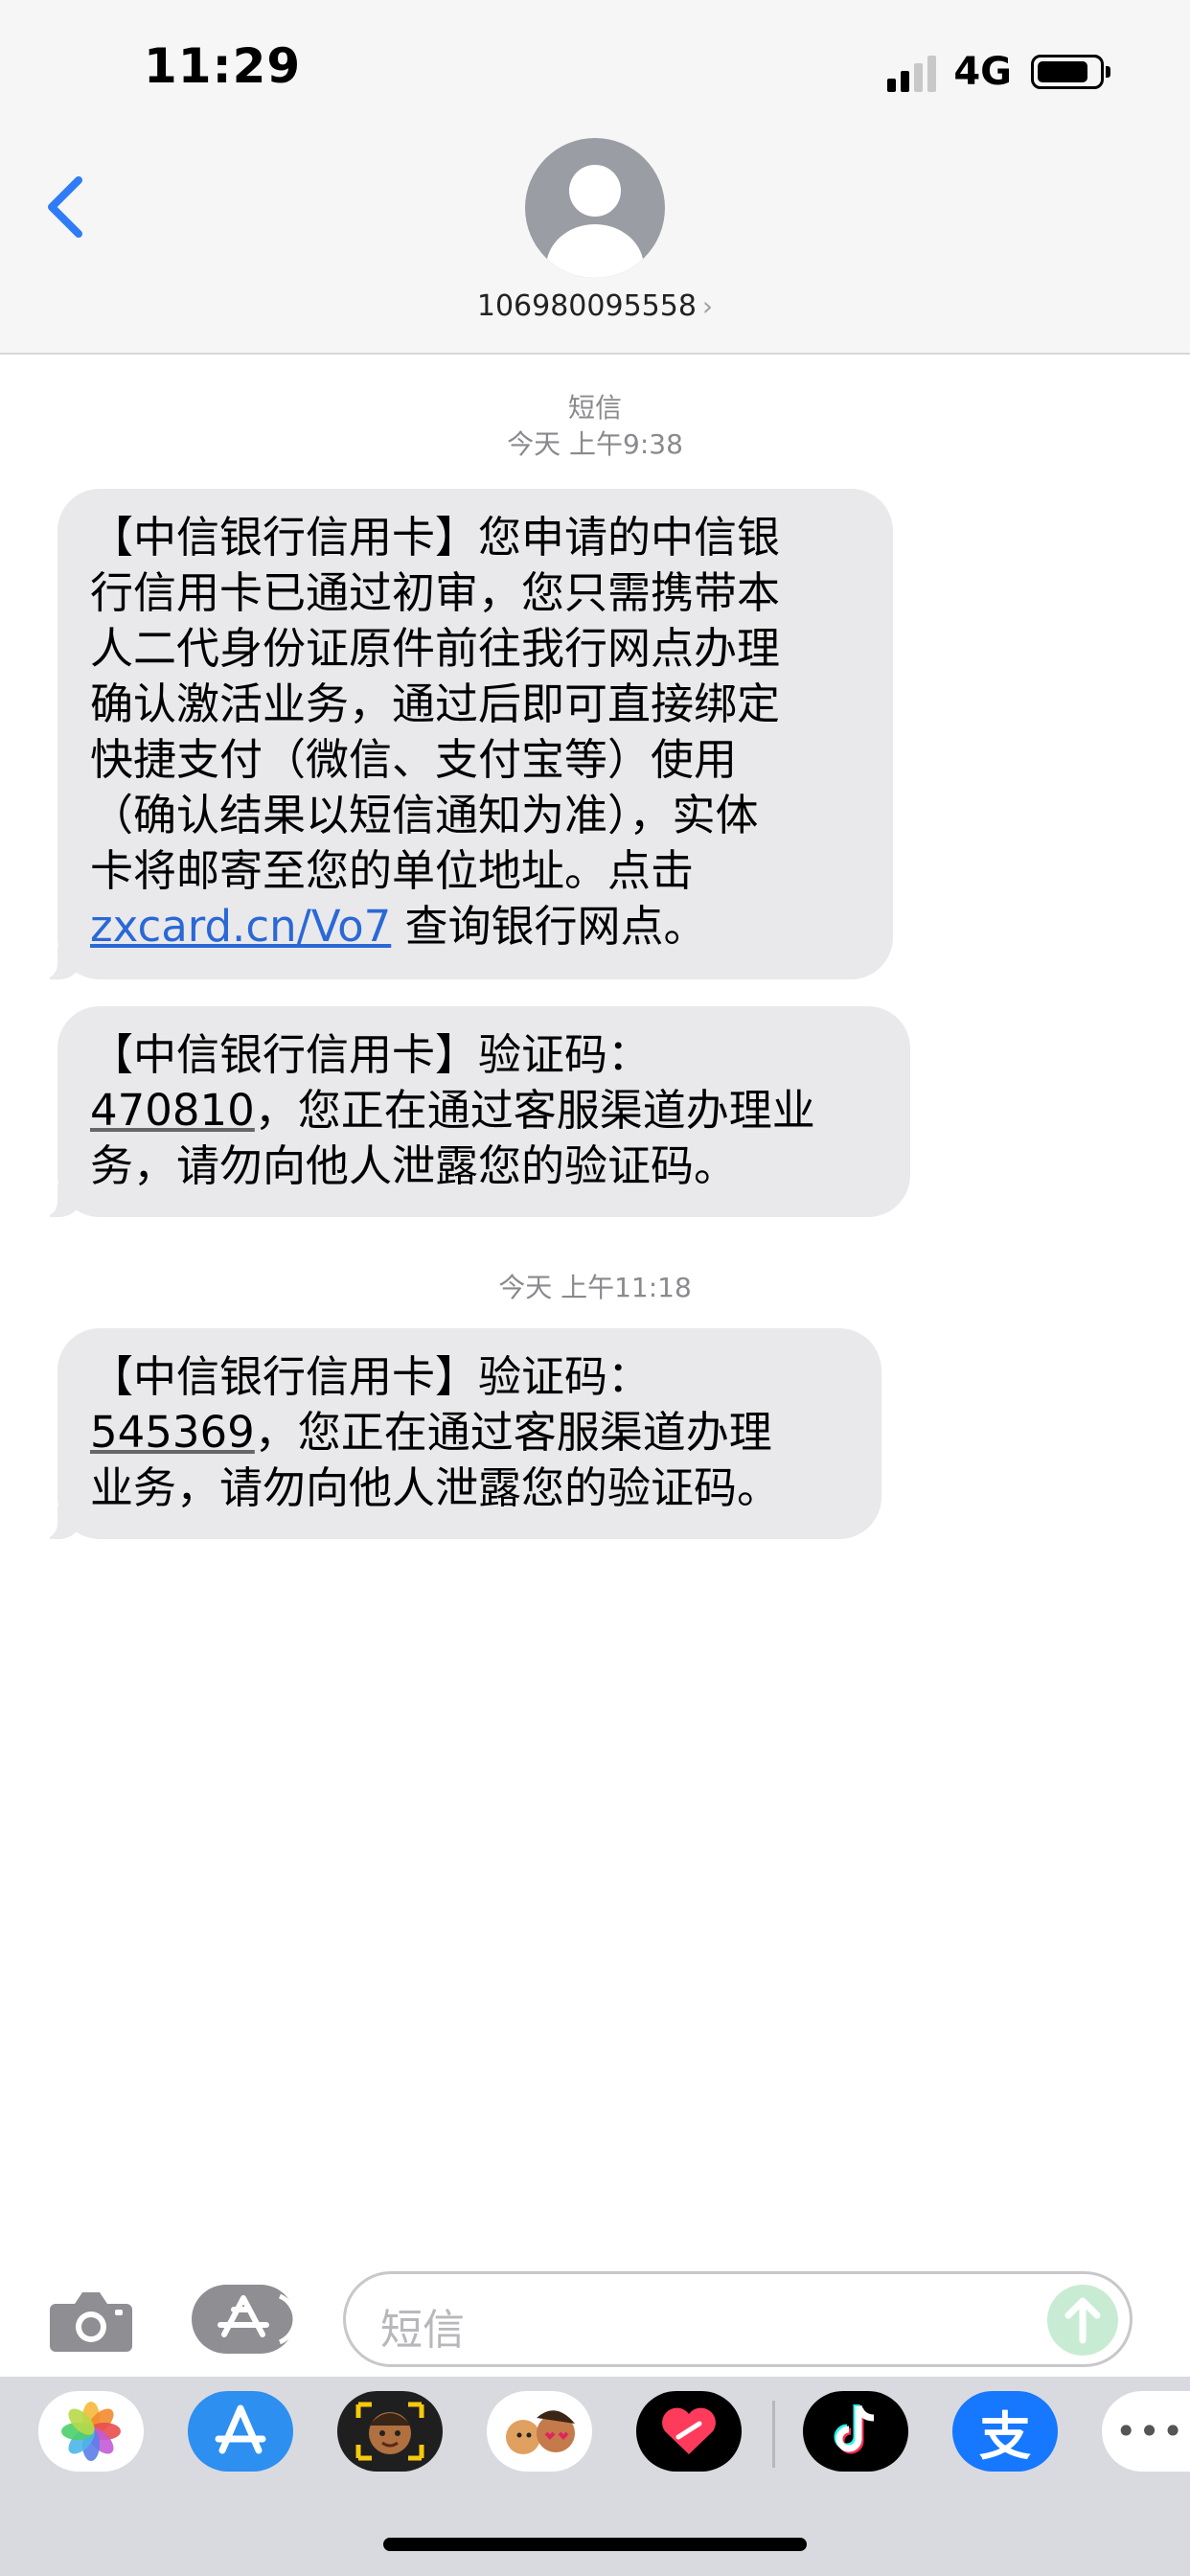 Image resolution: width=1190 pixels, height=2576 pixels. What do you see at coordinates (436, 592) in the screenshot?
I see `message-line: 行信用卡已通过初审，您只需携带本` at bounding box center [436, 592].